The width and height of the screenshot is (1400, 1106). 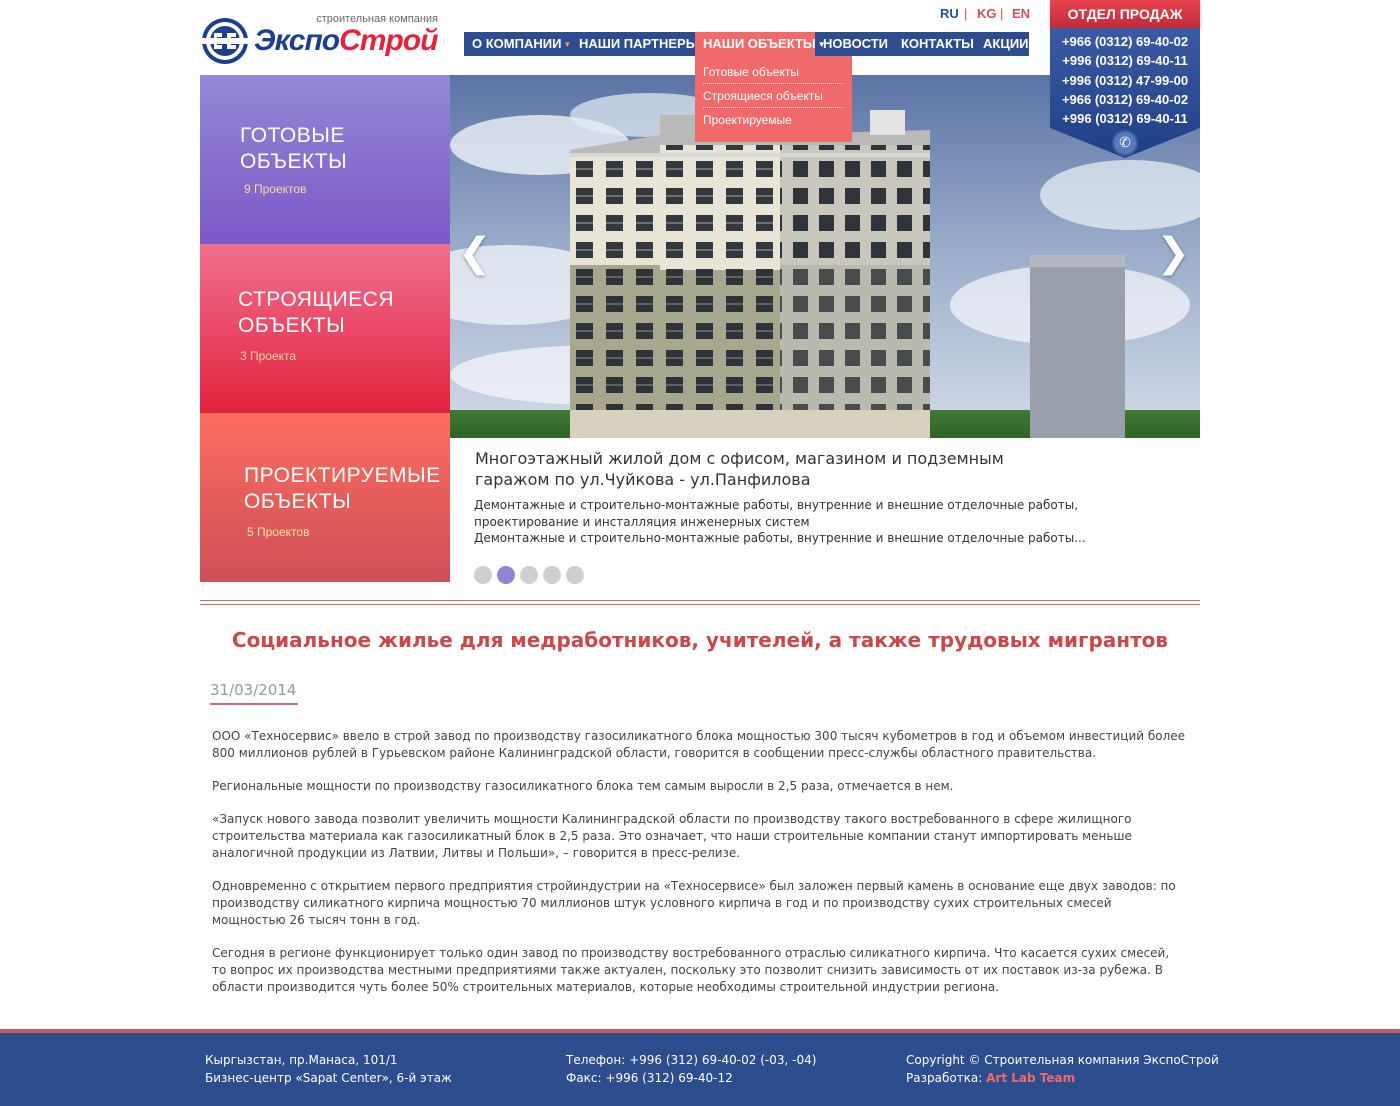 I want to click on footer-phone: Телефон: +996 (312) 69-40-02 (-03, -04), so click(x=691, y=1060).